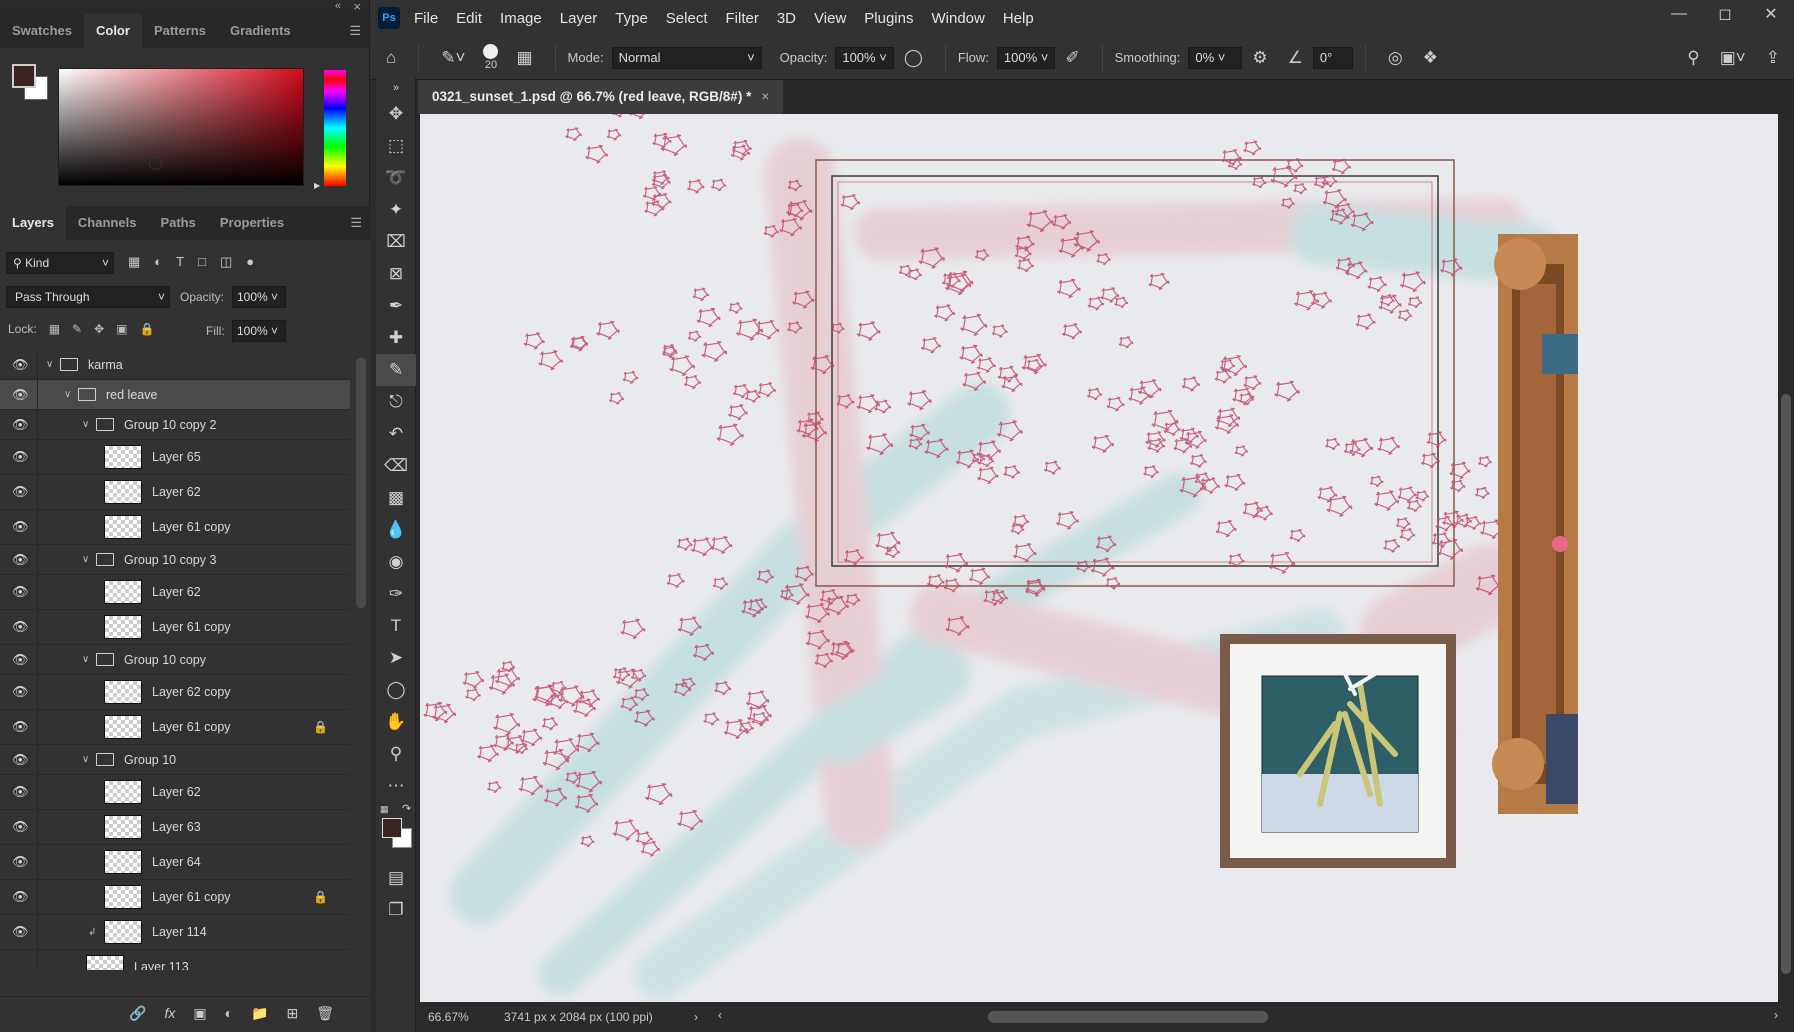  What do you see at coordinates (175, 960) in the screenshot?
I see `layer-row: Layer 113` at bounding box center [175, 960].